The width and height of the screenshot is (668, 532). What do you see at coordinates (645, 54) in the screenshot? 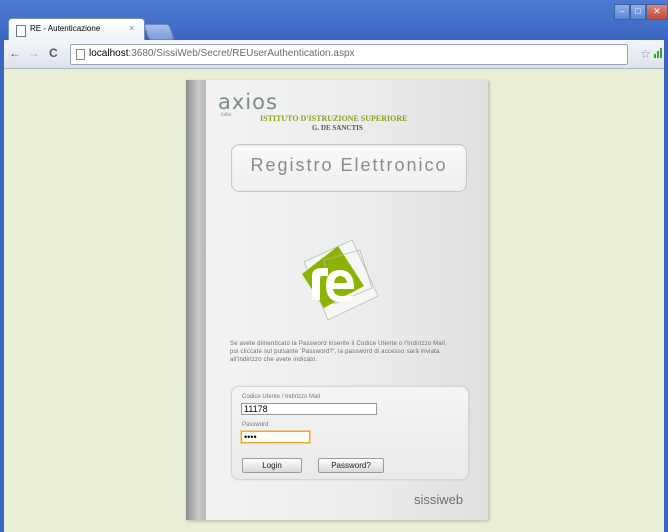
I see `bookmark-star-icon: ☆` at bounding box center [645, 54].